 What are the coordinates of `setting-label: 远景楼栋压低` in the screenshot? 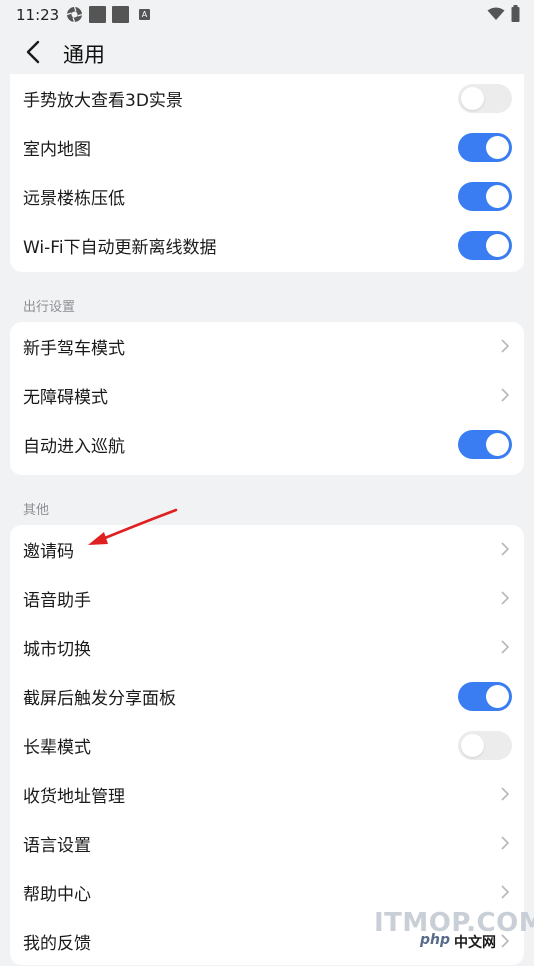 It's located at (74, 199).